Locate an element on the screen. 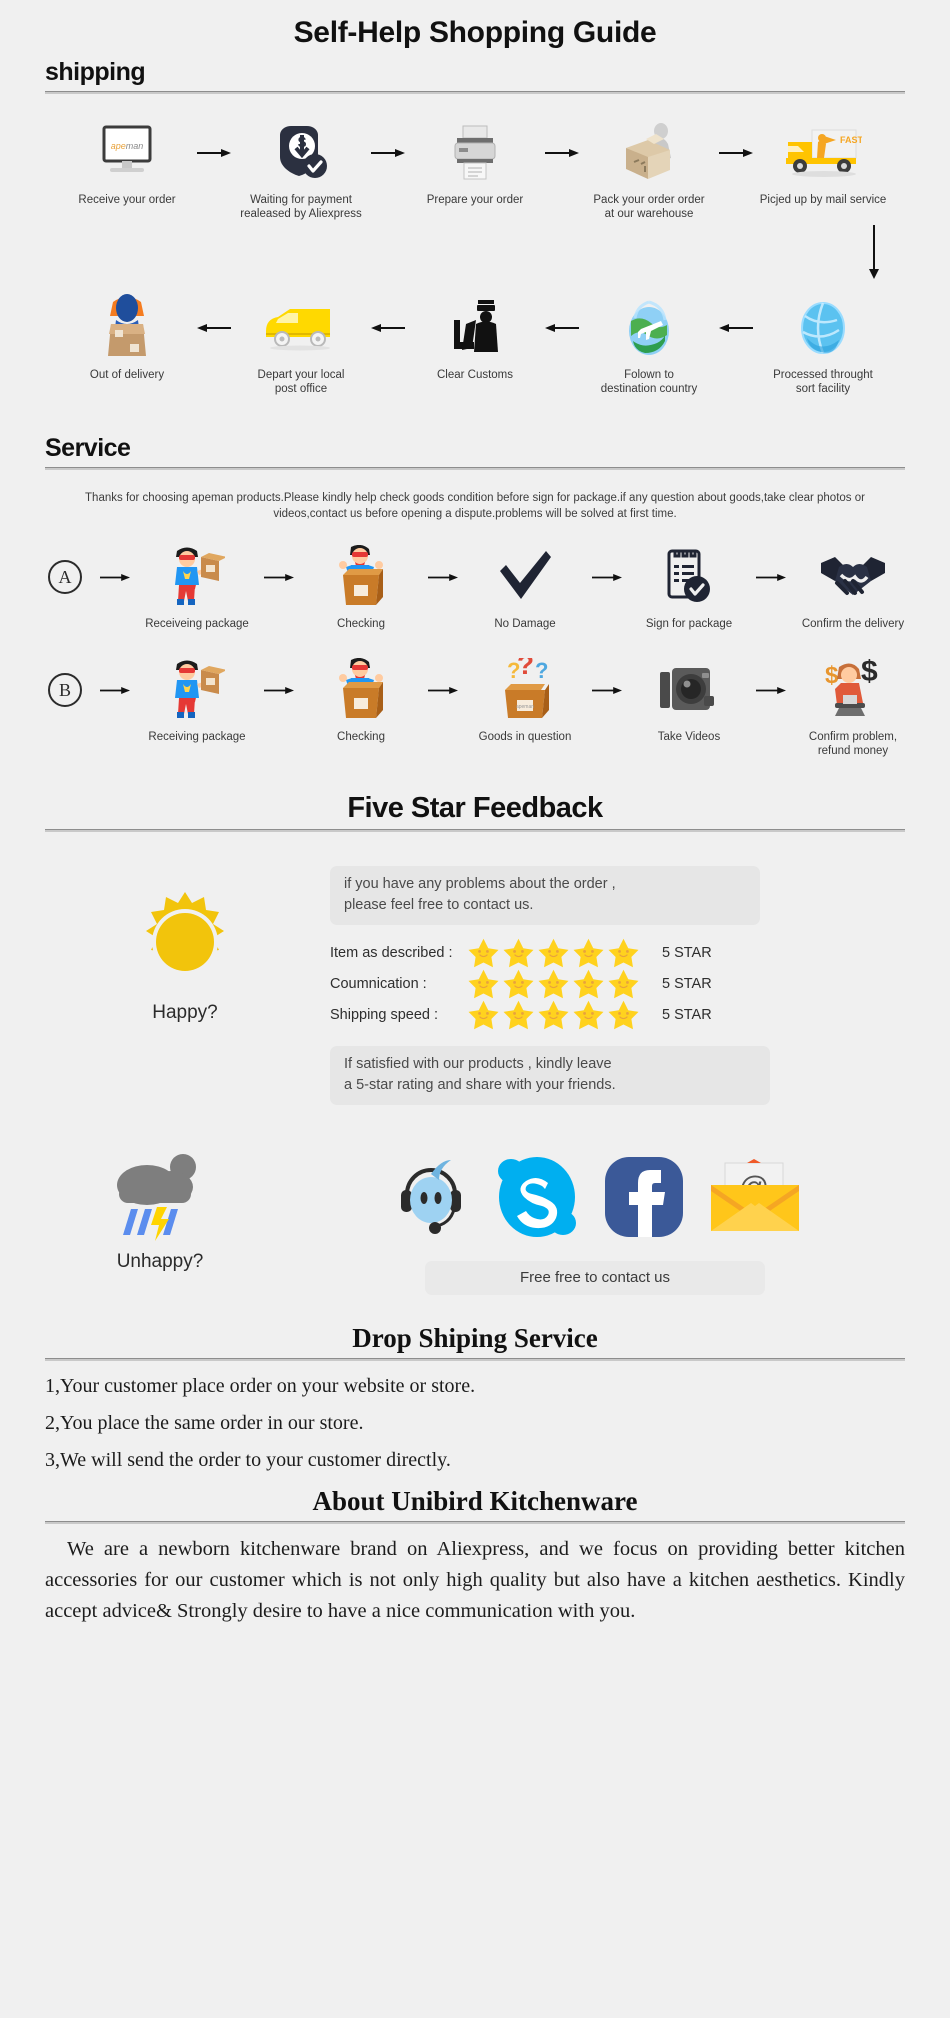  shipping-step-prepare-order: Prepare your order is located at coordinates (475, 163).